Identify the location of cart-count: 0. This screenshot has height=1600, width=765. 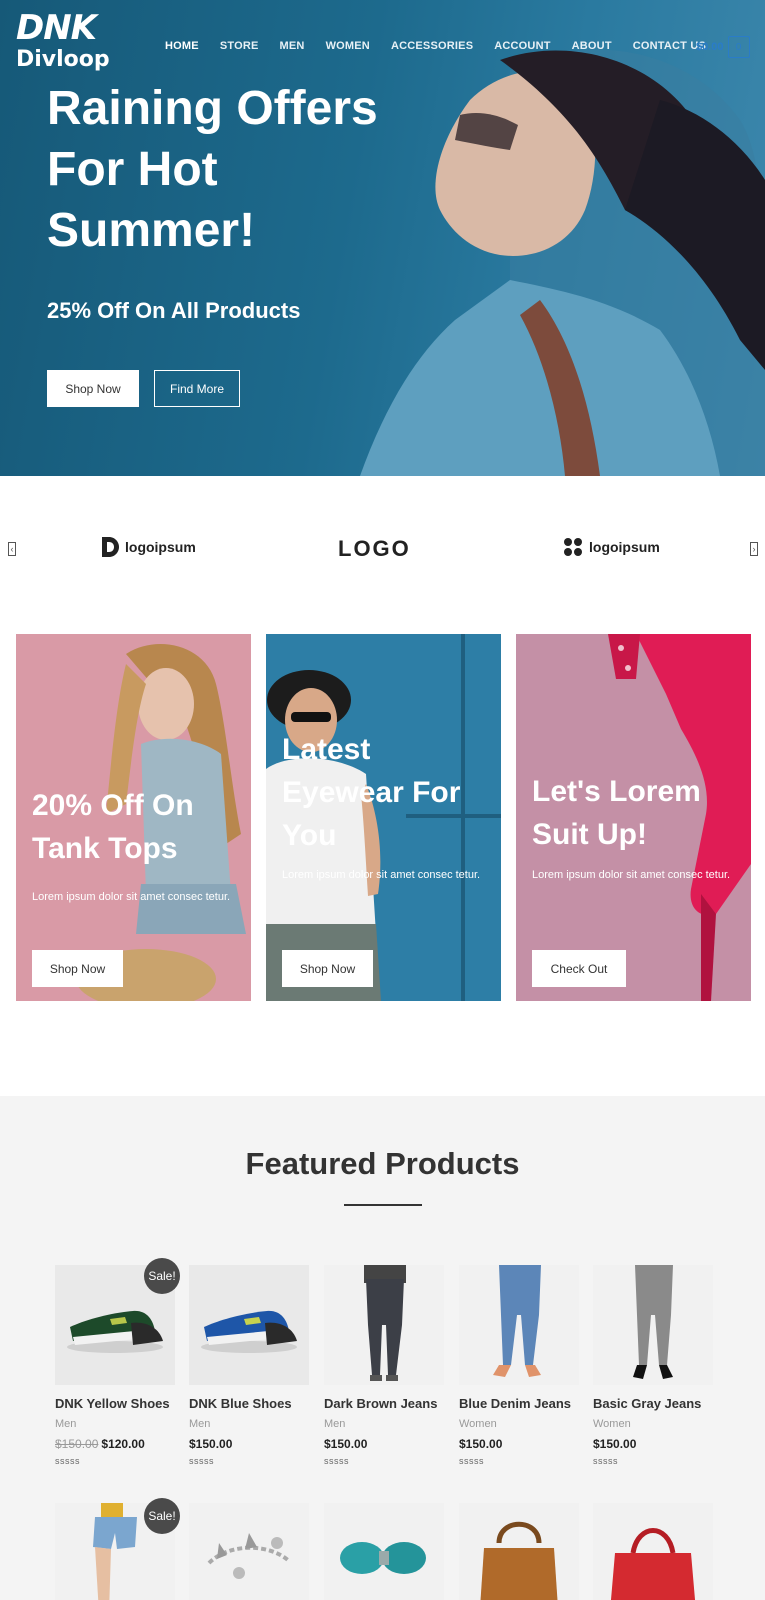
(738, 47).